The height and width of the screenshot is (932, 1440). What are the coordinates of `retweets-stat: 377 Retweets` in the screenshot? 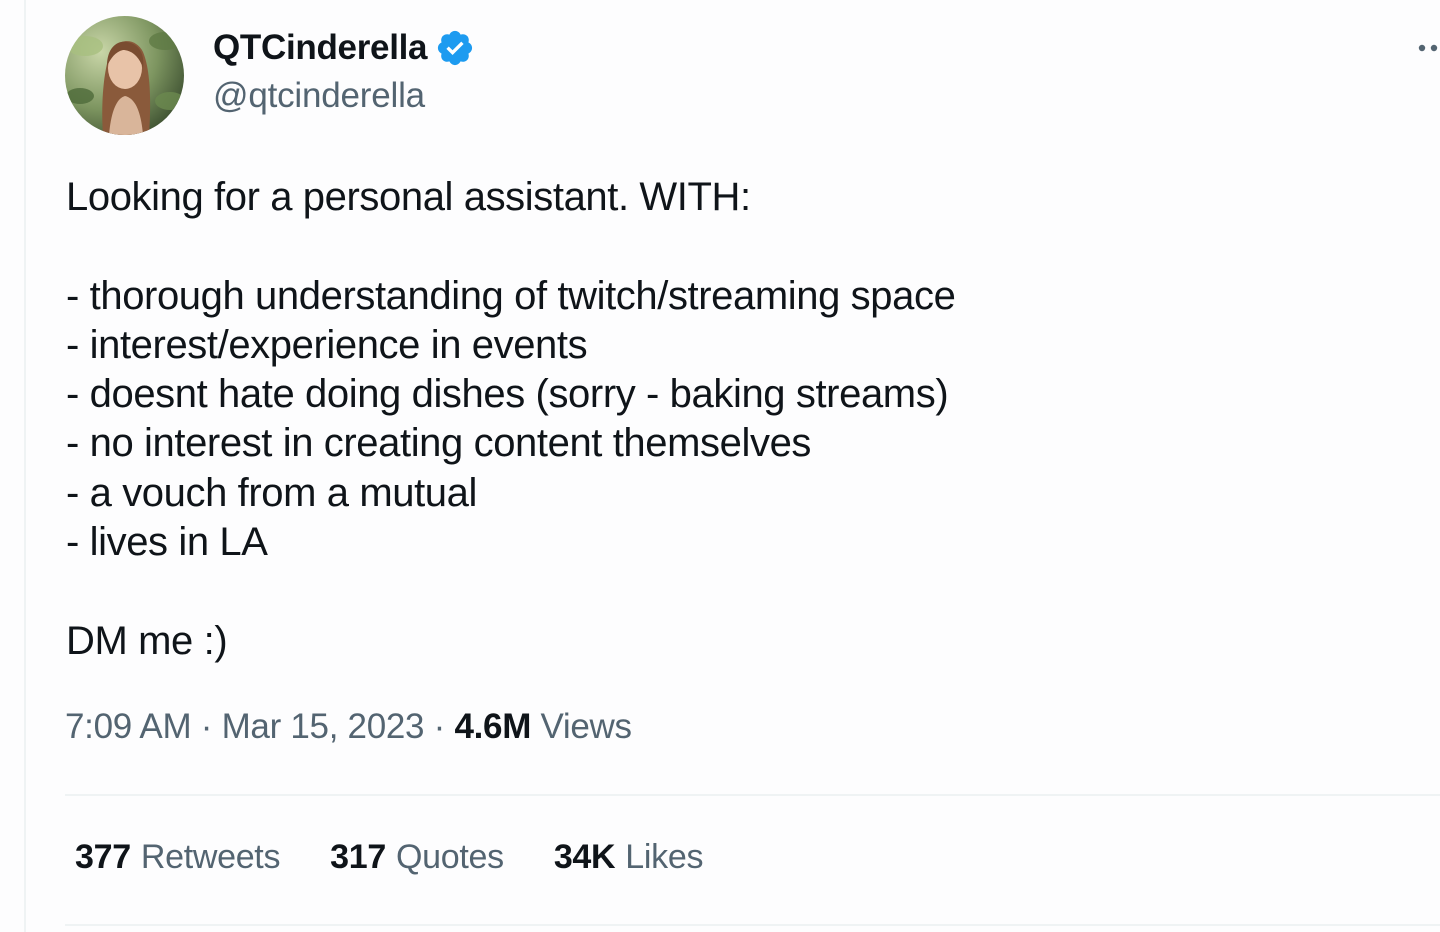 It's located at (177, 857).